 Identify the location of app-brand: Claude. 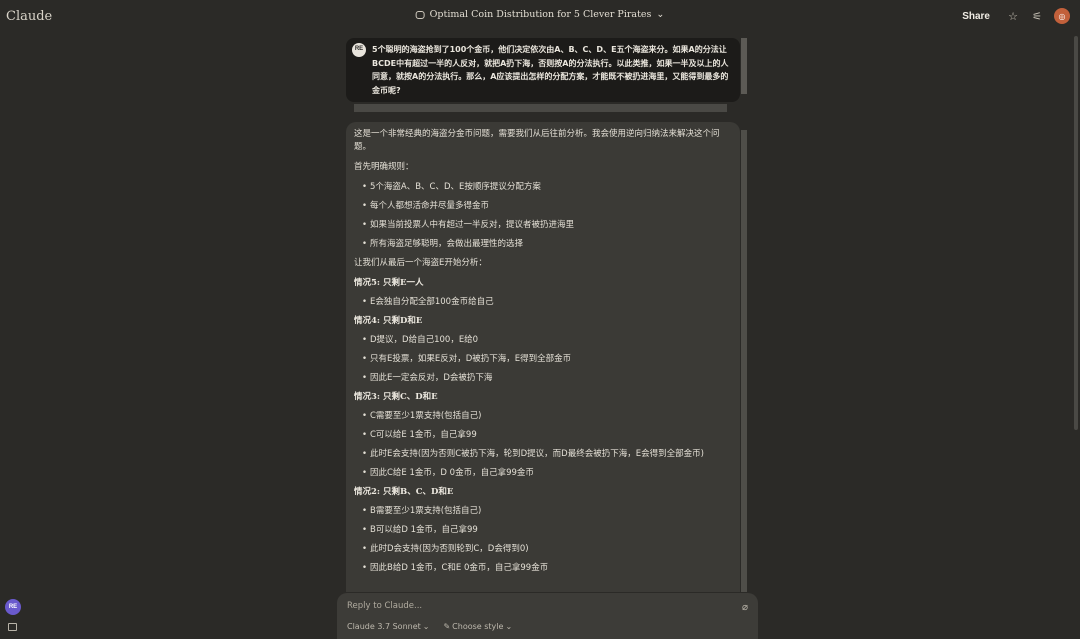
(29, 16).